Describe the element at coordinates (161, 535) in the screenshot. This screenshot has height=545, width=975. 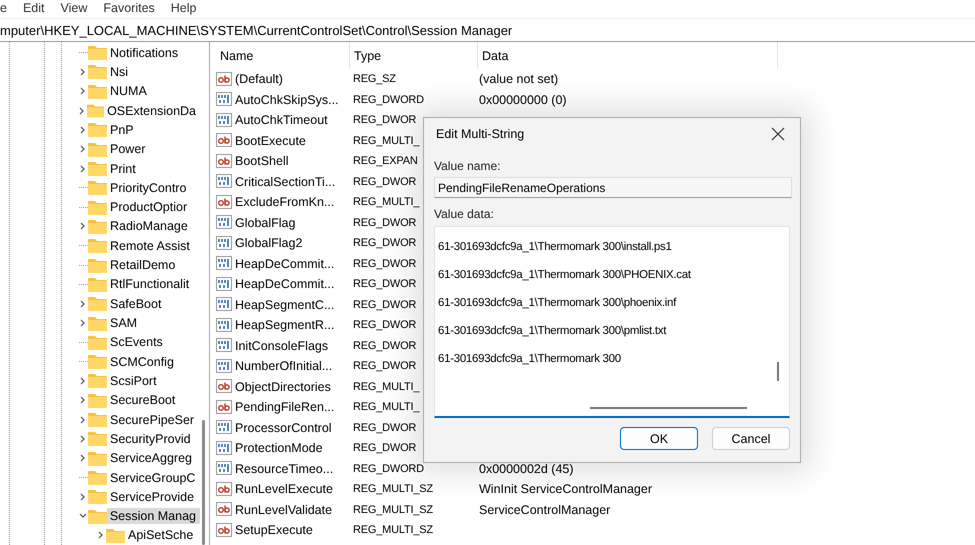
I see `tree-item: ApiSetSche` at that location.